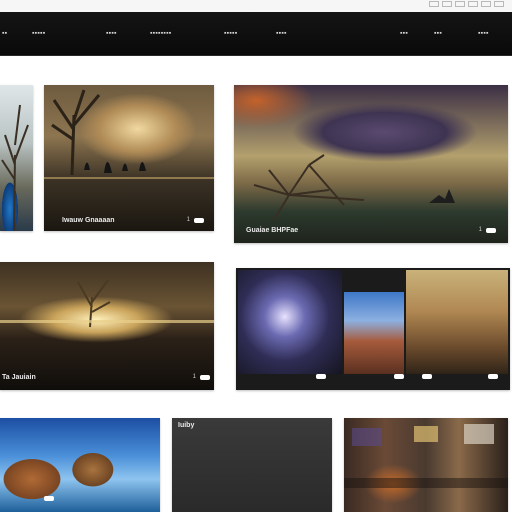  I want to click on crowd-illustration, so click(426, 456).